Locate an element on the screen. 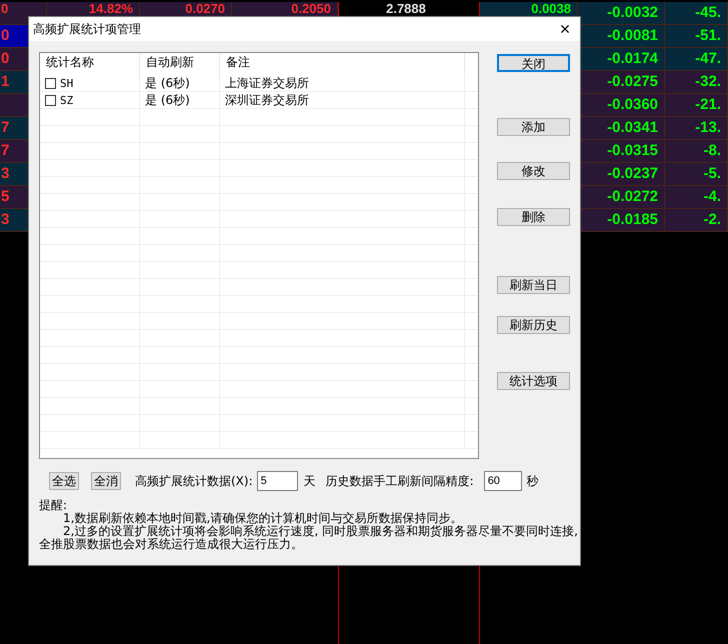  table-cell: SH is located at coordinates (67, 83).